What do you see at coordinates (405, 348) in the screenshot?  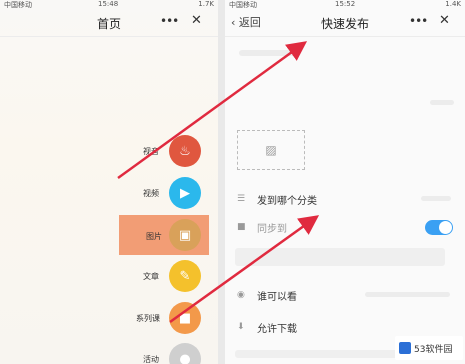 I see `watermark-icon` at bounding box center [405, 348].